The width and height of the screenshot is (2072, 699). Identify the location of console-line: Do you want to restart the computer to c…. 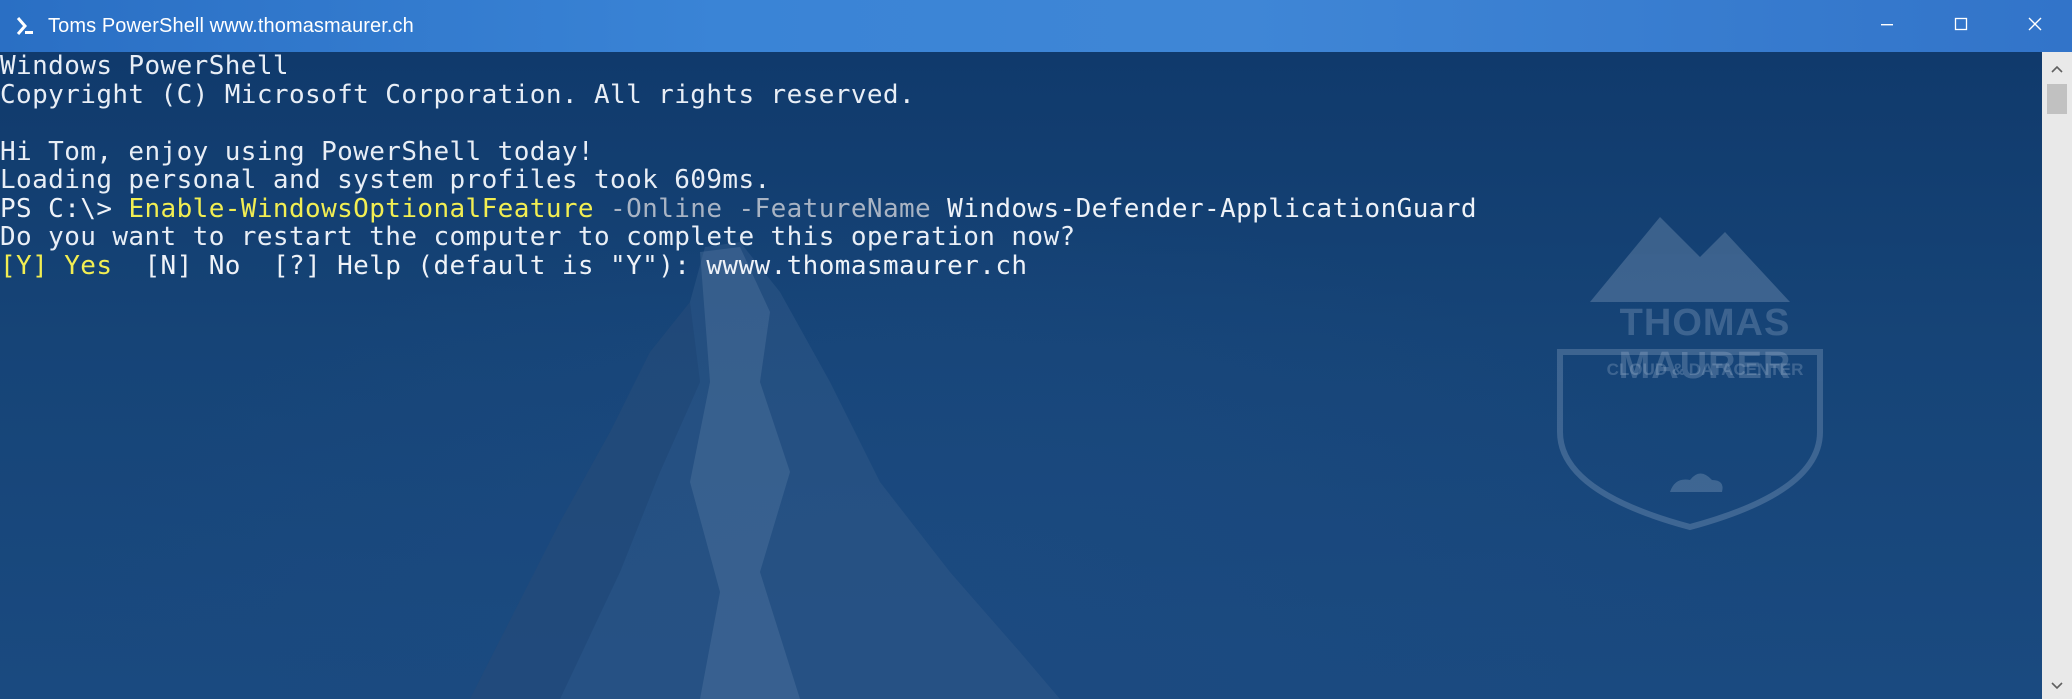
(538, 237).